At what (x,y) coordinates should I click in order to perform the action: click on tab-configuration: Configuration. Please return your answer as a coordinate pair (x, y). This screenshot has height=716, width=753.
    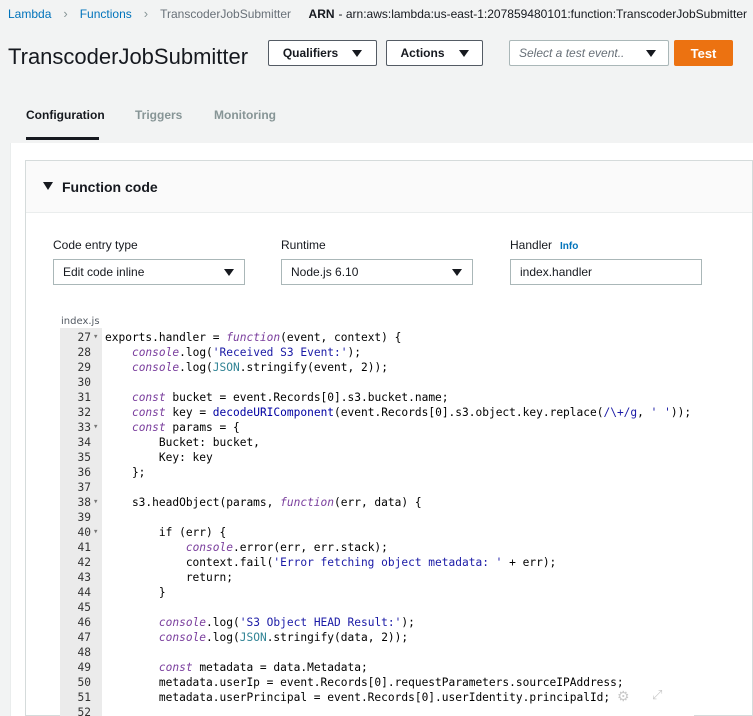
    Looking at the image, I should click on (65, 115).